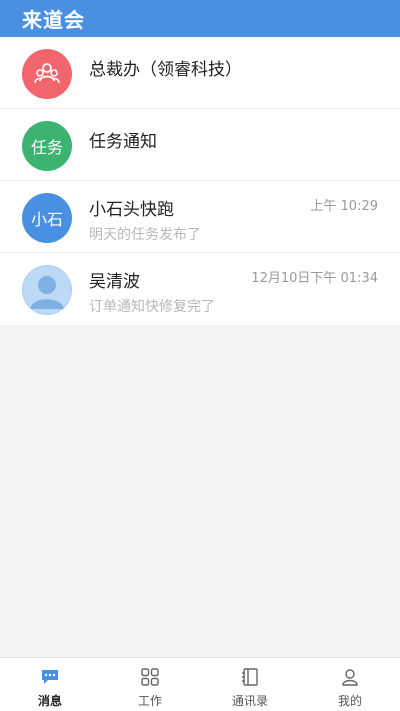  What do you see at coordinates (145, 235) in the screenshot?
I see `message-preview: 明天的任务发布了` at bounding box center [145, 235].